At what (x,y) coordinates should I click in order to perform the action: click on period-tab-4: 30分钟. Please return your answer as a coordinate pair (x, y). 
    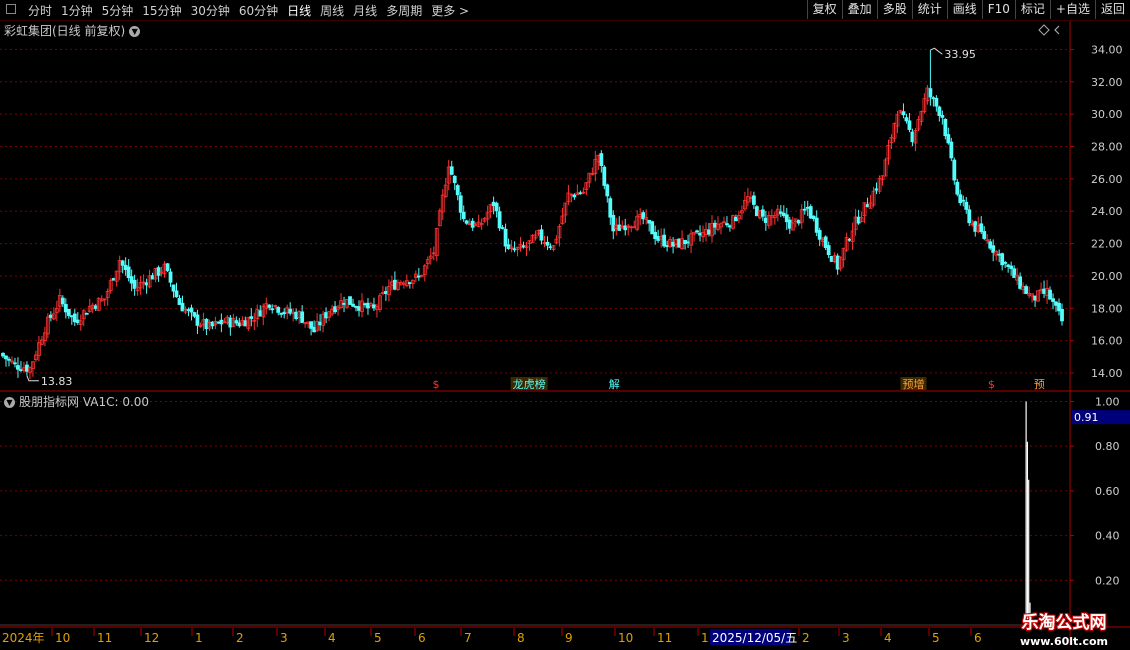
    Looking at the image, I should click on (210, 10).